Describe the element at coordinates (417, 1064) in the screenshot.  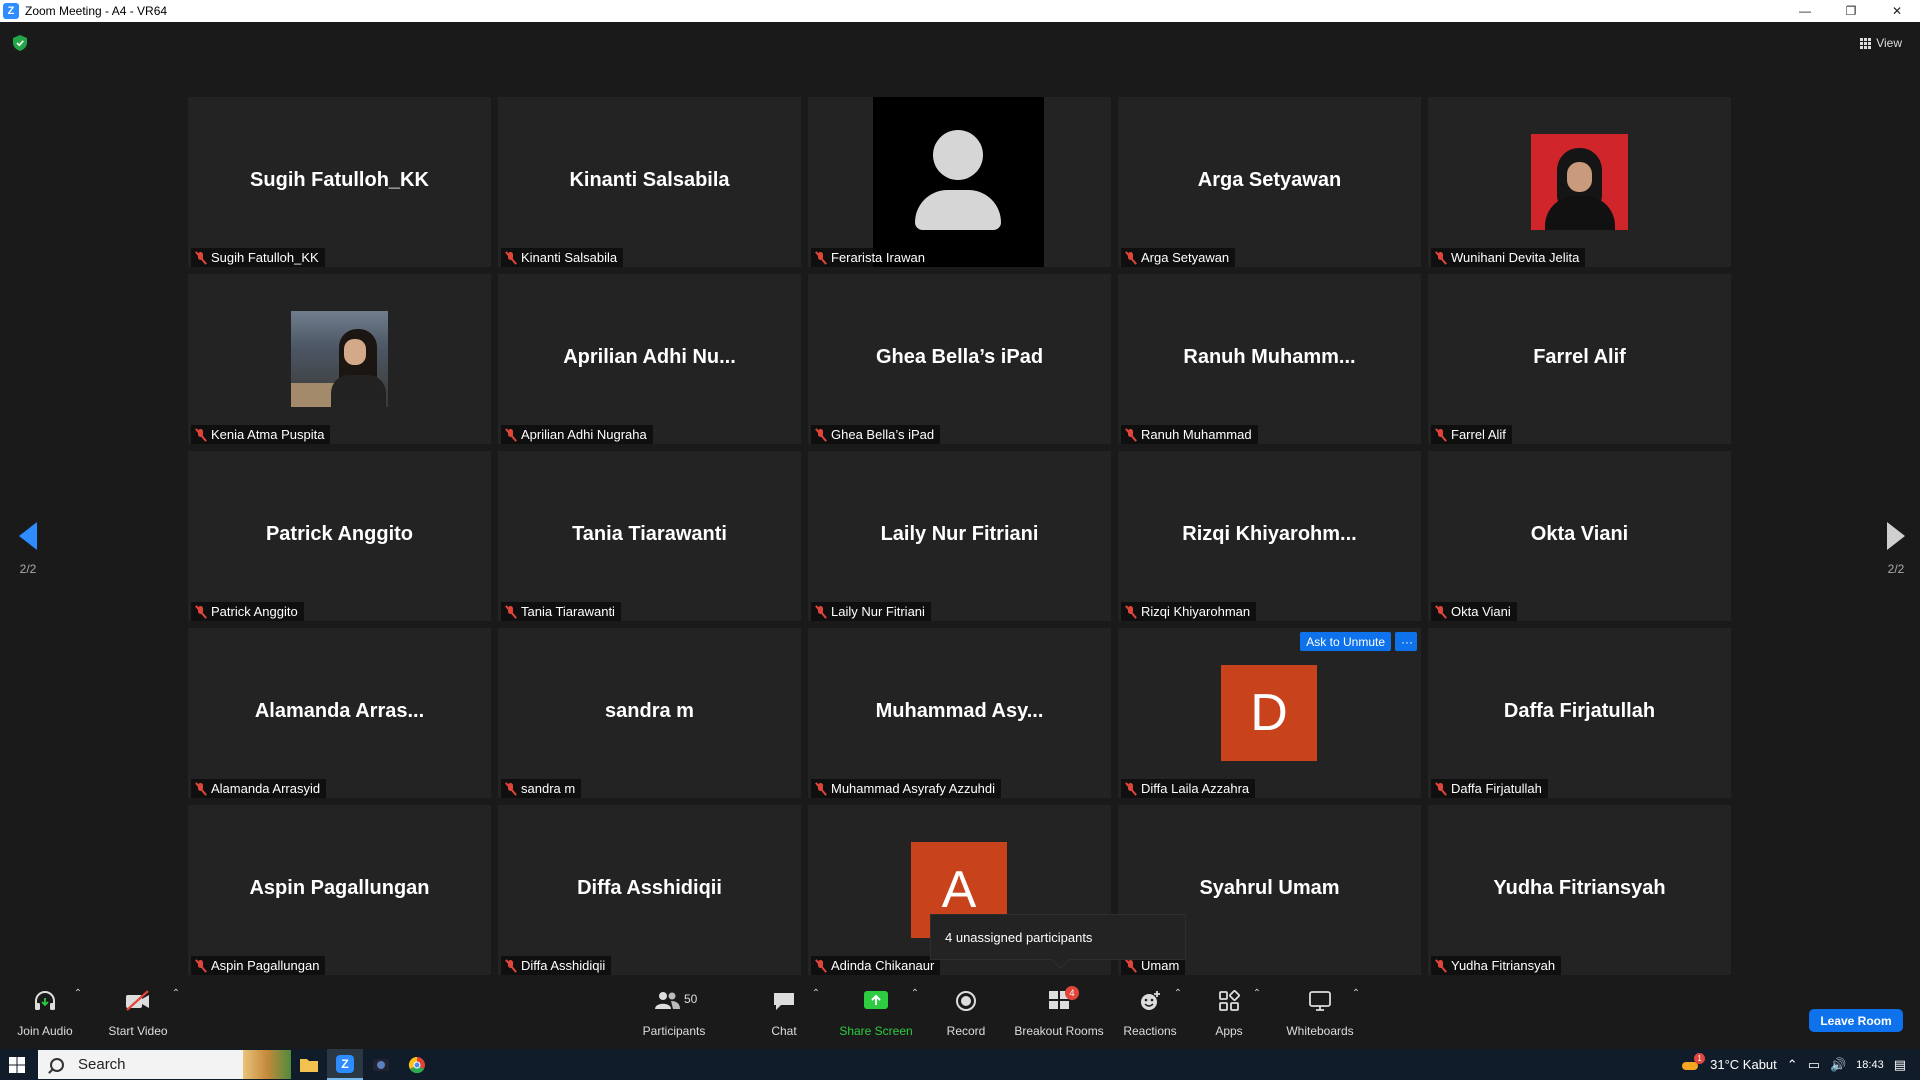
I see `chrome-icon` at that location.